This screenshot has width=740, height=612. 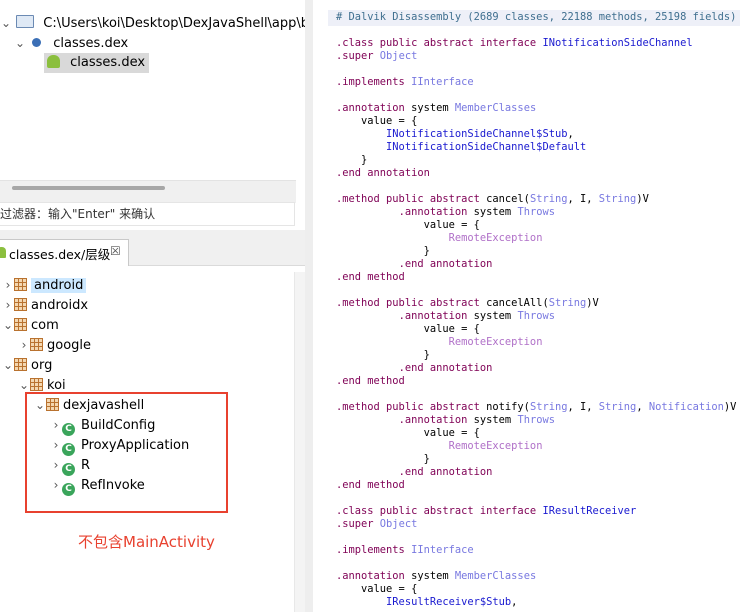 I want to click on code-line: INotificationSideChannel$Default, so click(x=486, y=147).